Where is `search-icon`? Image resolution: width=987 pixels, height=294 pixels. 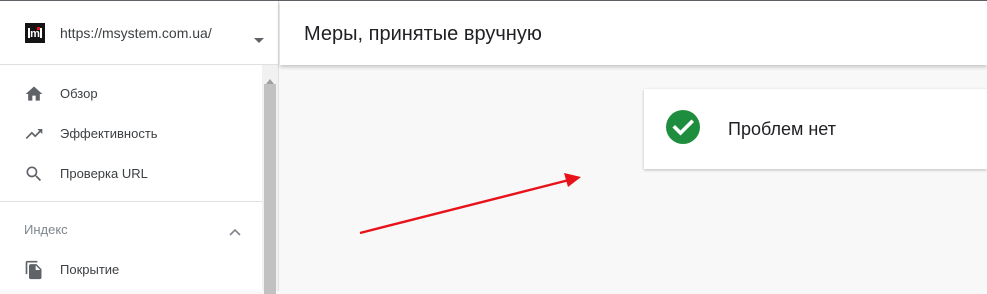
search-icon is located at coordinates (34, 174).